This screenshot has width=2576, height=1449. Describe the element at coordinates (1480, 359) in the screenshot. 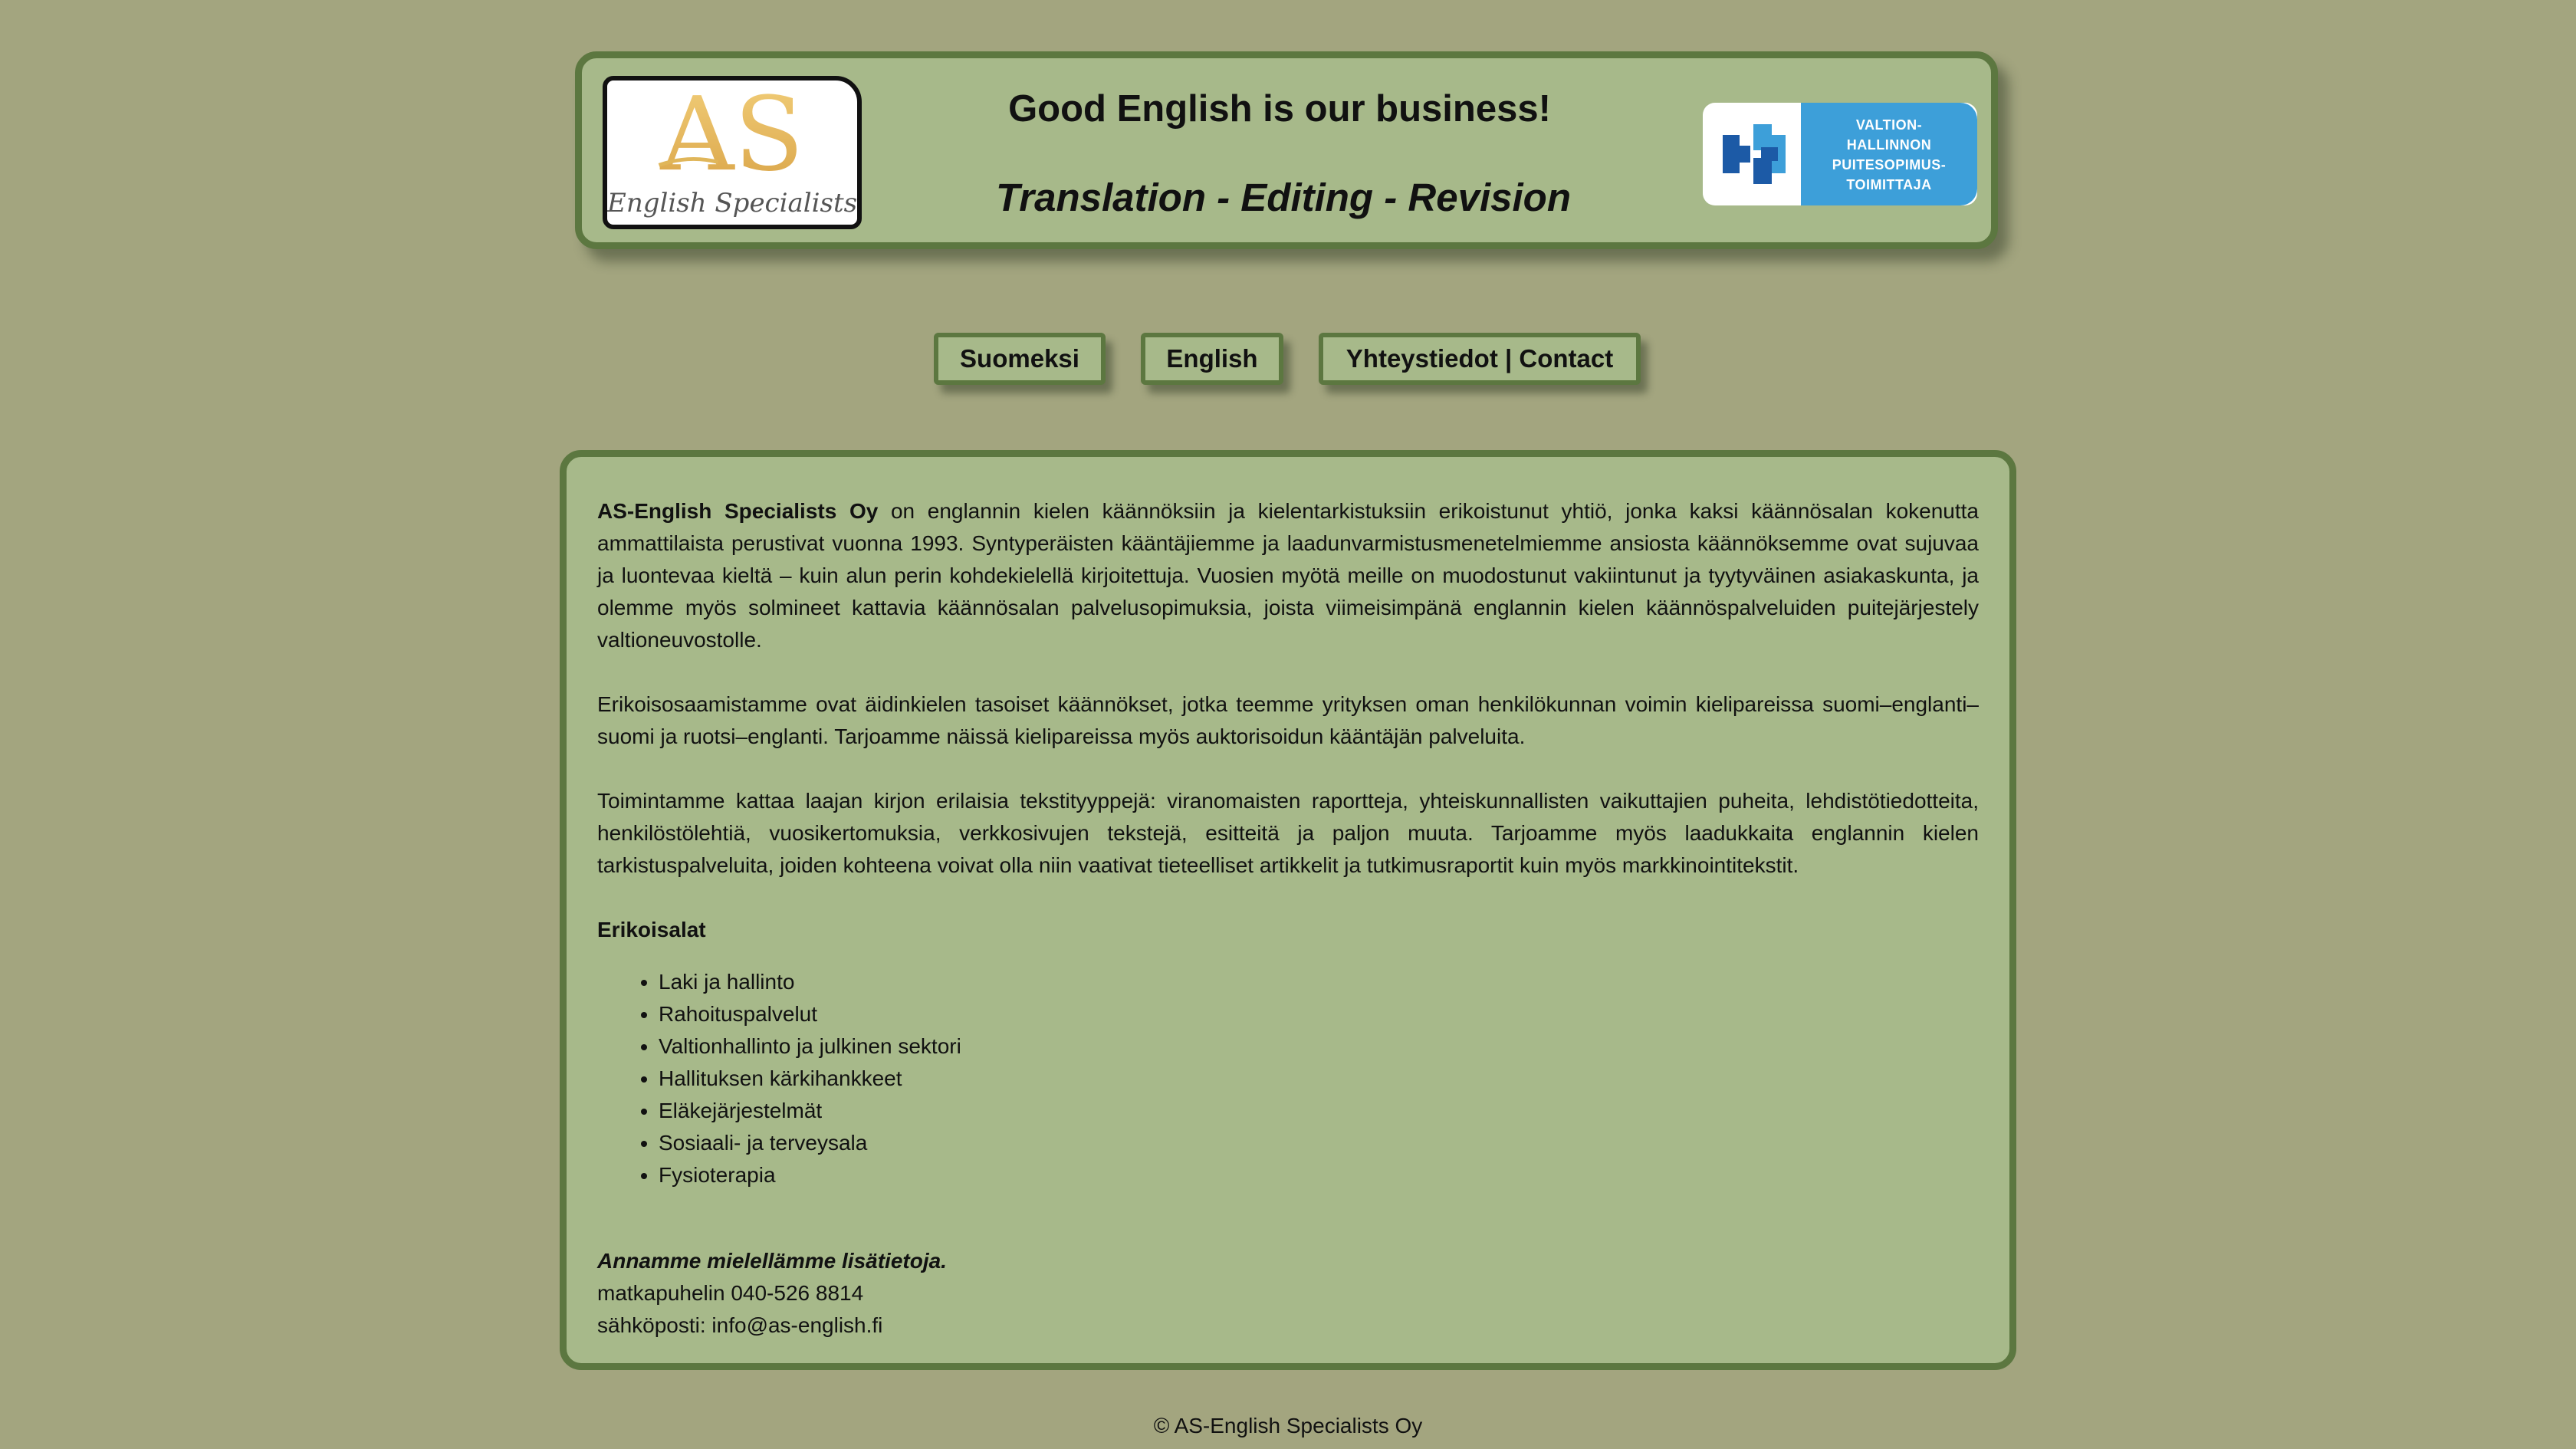

I see `nav-button-contact: Yhteystiedot | Contact` at that location.